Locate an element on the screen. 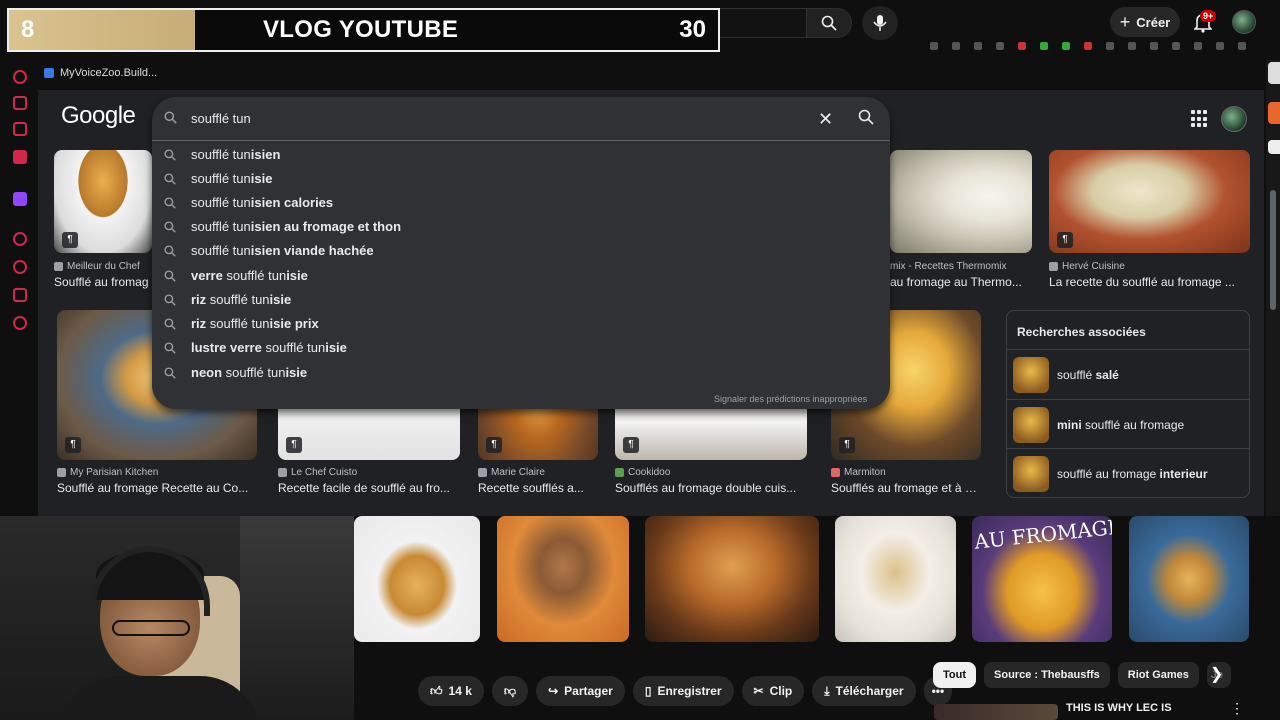  related-search-item: soufflé au fromage interieur is located at coordinates (1128, 473).